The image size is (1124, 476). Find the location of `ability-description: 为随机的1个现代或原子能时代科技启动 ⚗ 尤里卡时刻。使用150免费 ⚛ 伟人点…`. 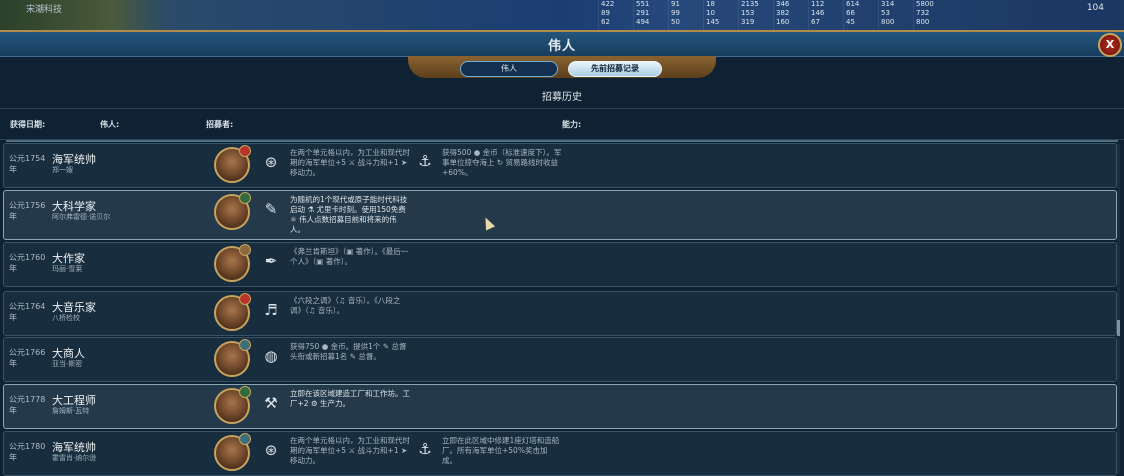

ability-description: 为随机的1个现代或原子能时代科技启动 ⚗ 尤里卡时刻。使用150免费 ⚛ 伟人点… is located at coordinates (349, 214).